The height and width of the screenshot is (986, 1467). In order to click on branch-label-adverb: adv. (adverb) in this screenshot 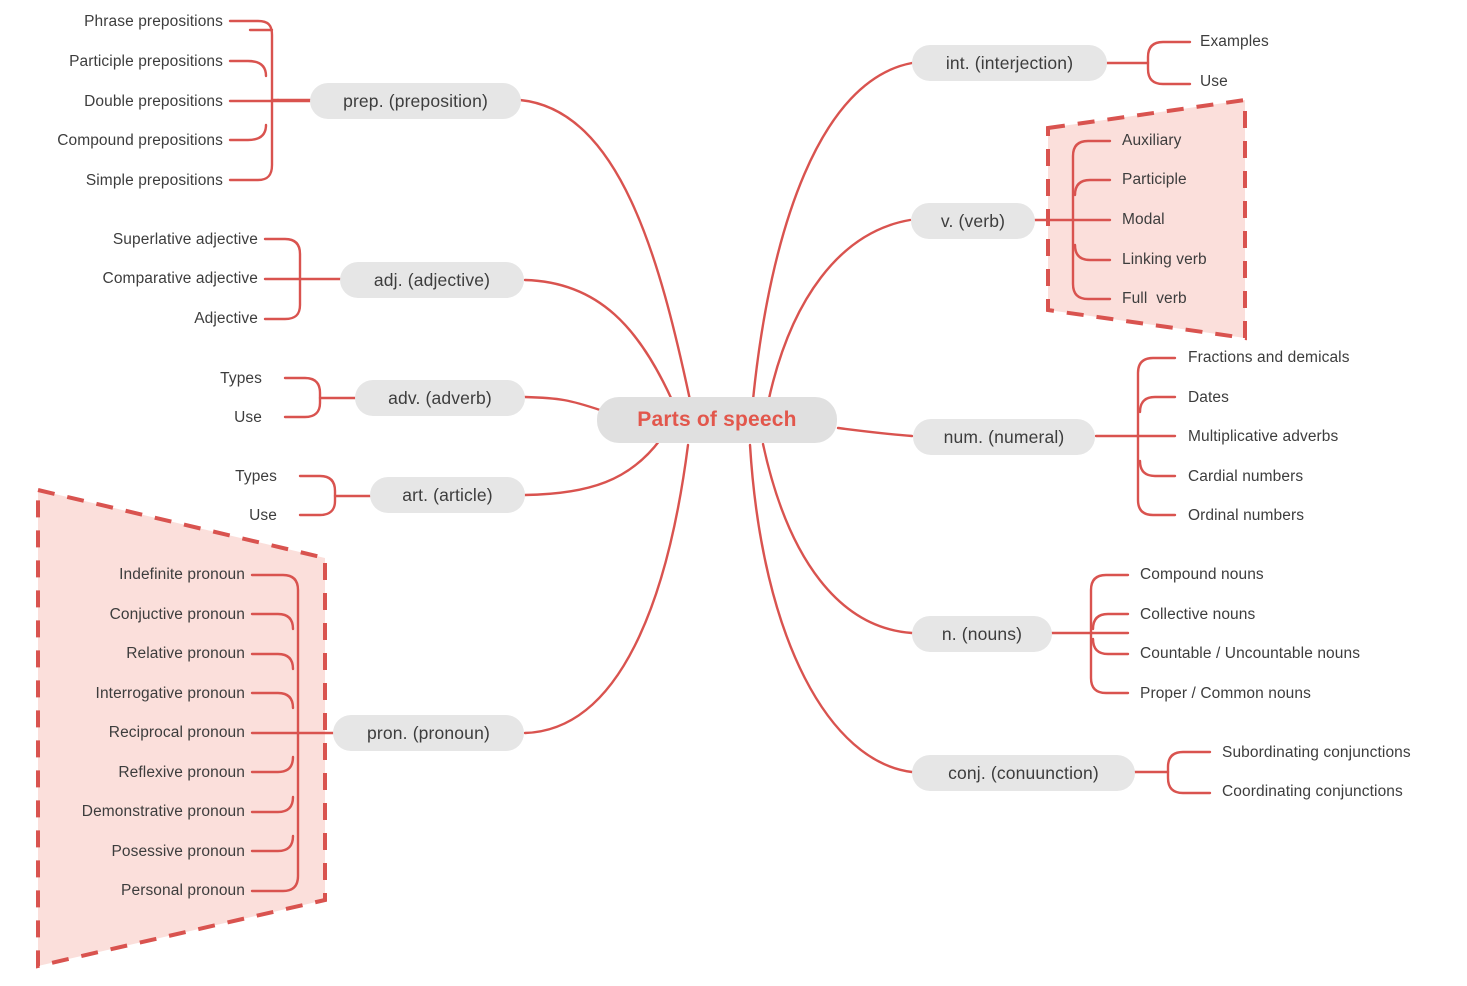, I will do `click(440, 397)`.